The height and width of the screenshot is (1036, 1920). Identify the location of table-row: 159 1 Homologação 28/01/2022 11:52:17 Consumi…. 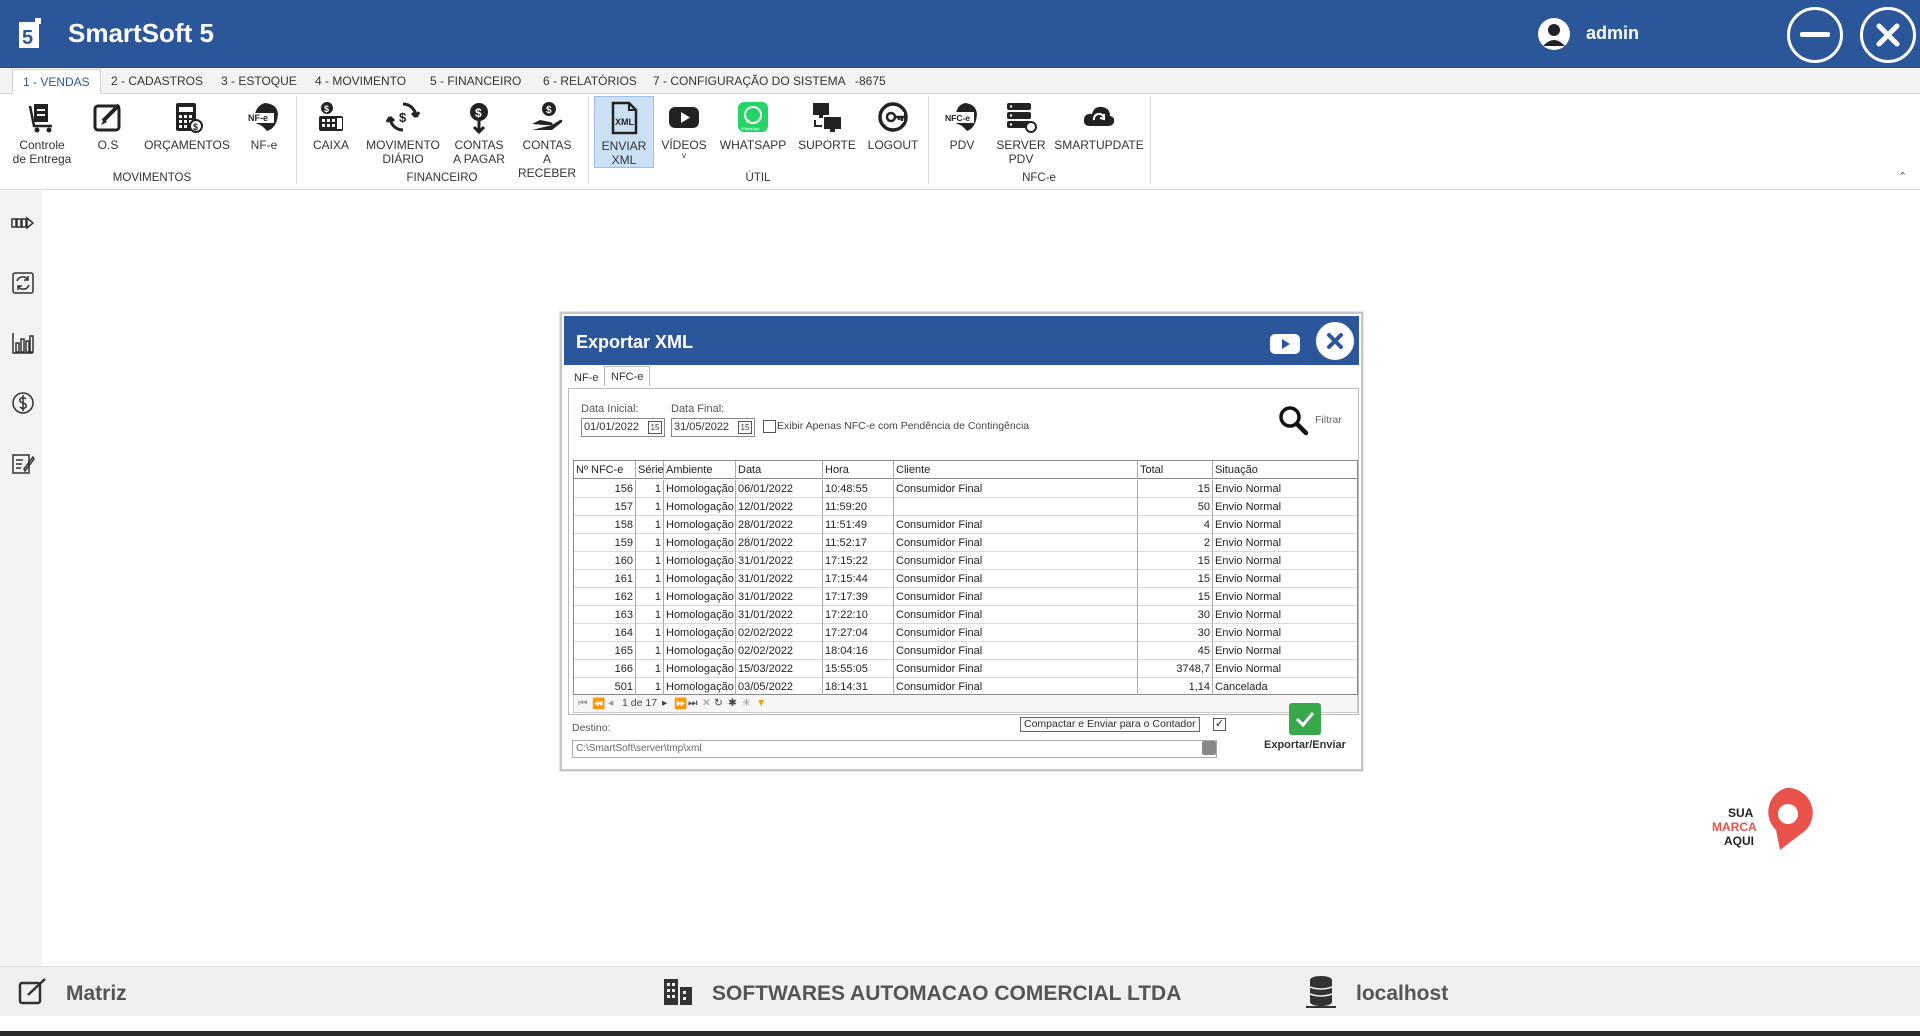
(965, 543).